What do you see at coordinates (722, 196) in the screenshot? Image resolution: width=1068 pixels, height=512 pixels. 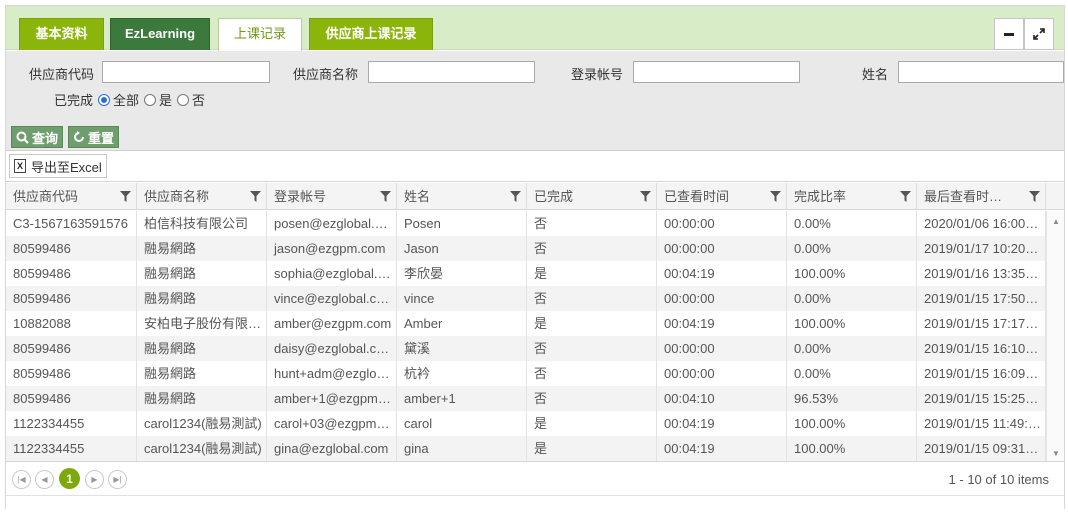 I see `column-header-viewed-time: 已查看时间` at bounding box center [722, 196].